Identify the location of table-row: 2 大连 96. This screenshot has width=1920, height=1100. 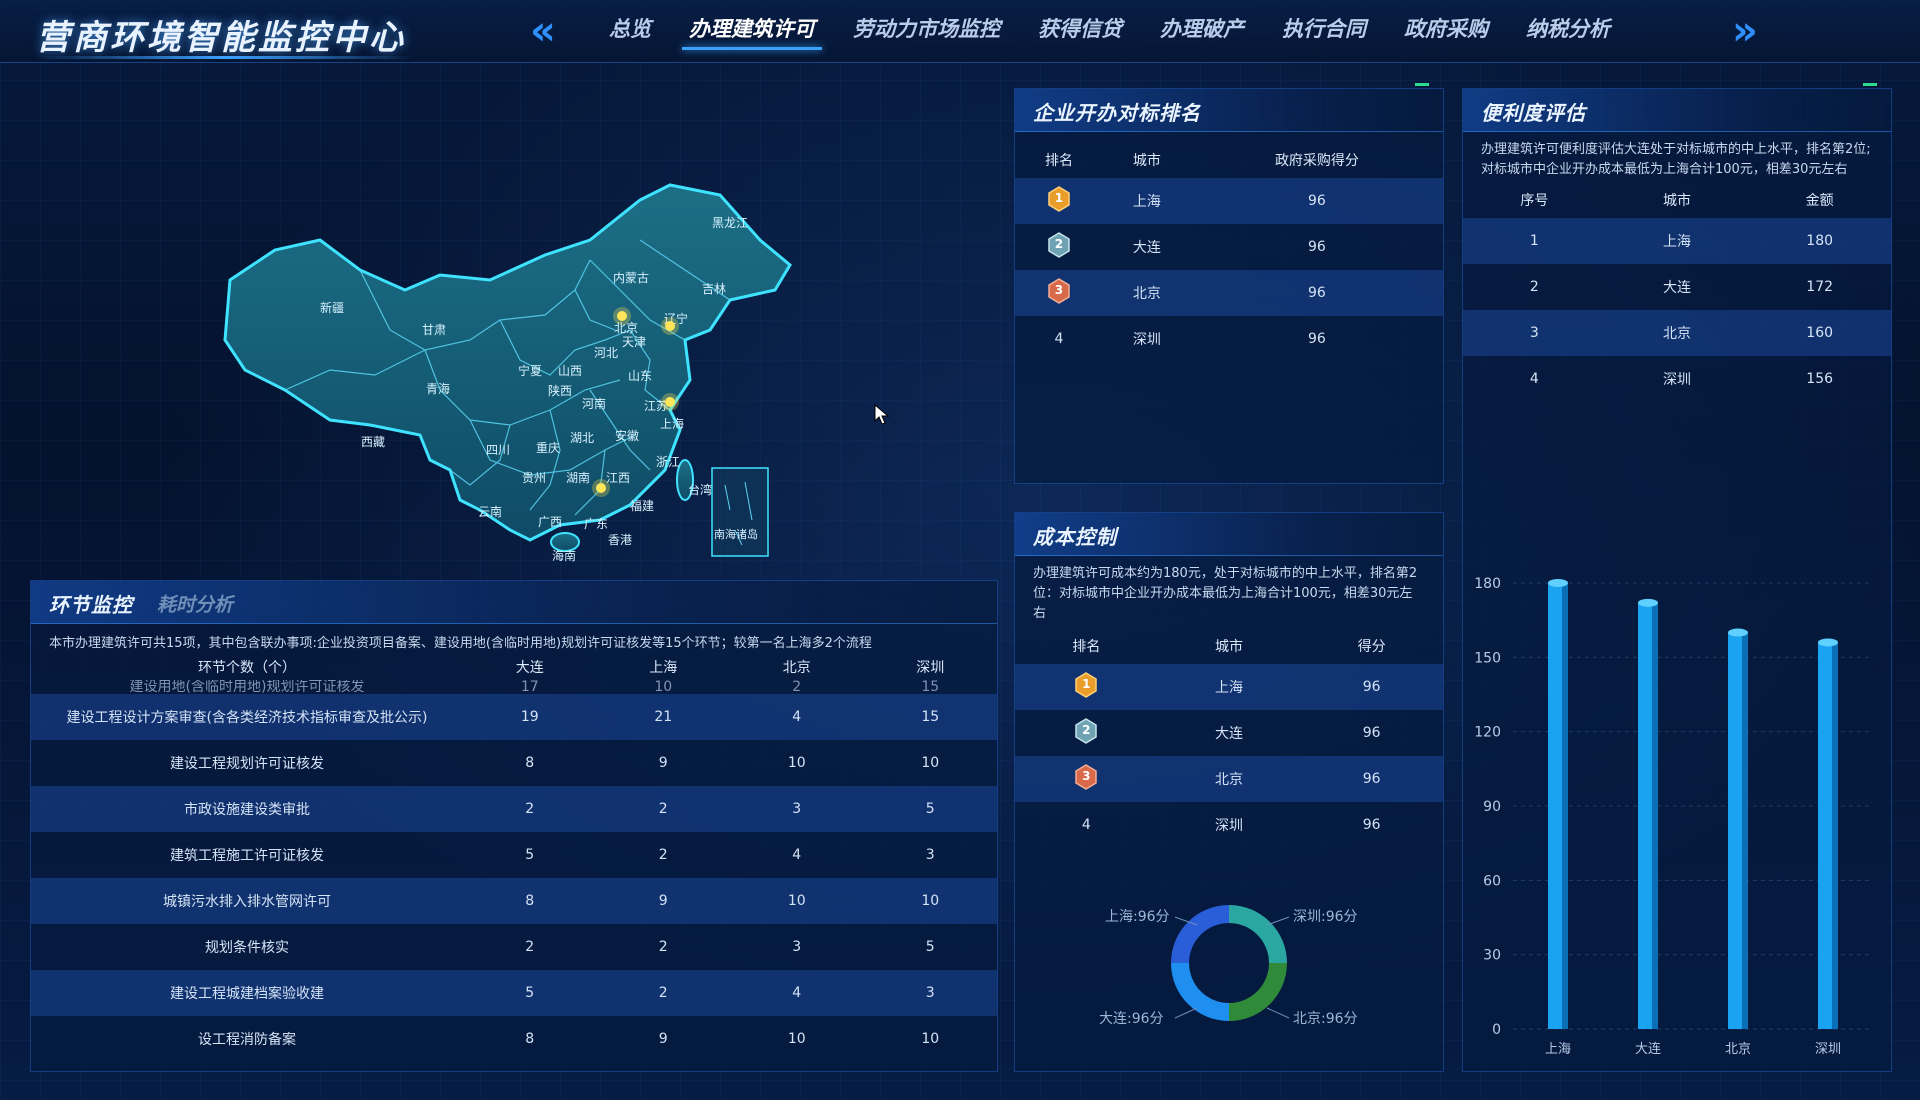
(1229, 247).